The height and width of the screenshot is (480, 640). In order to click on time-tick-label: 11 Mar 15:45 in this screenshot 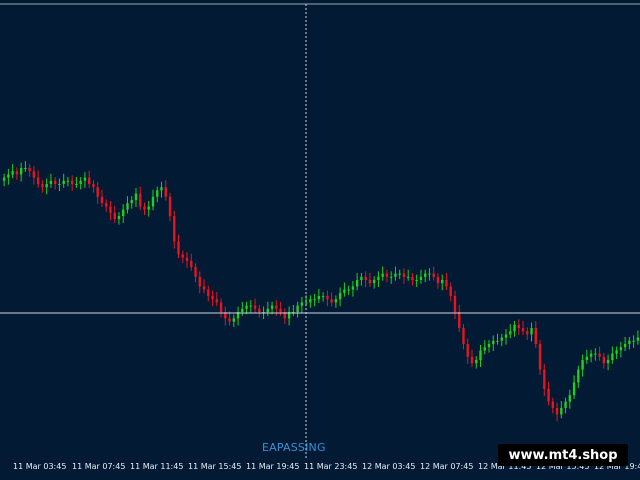, I will do `click(215, 466)`.